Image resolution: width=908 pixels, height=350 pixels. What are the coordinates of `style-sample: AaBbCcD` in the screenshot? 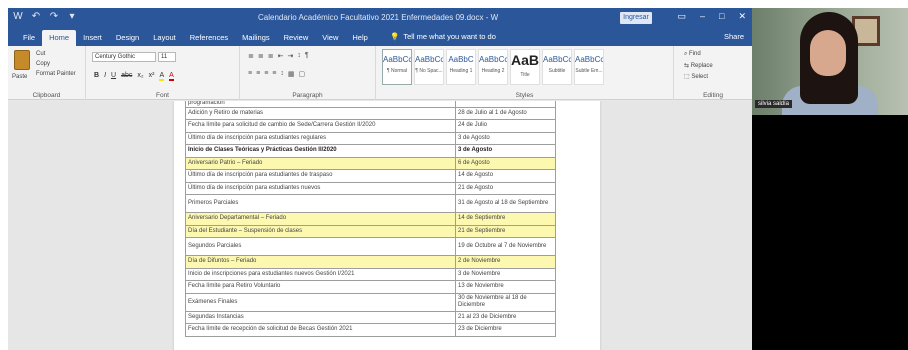 It's located at (557, 59).